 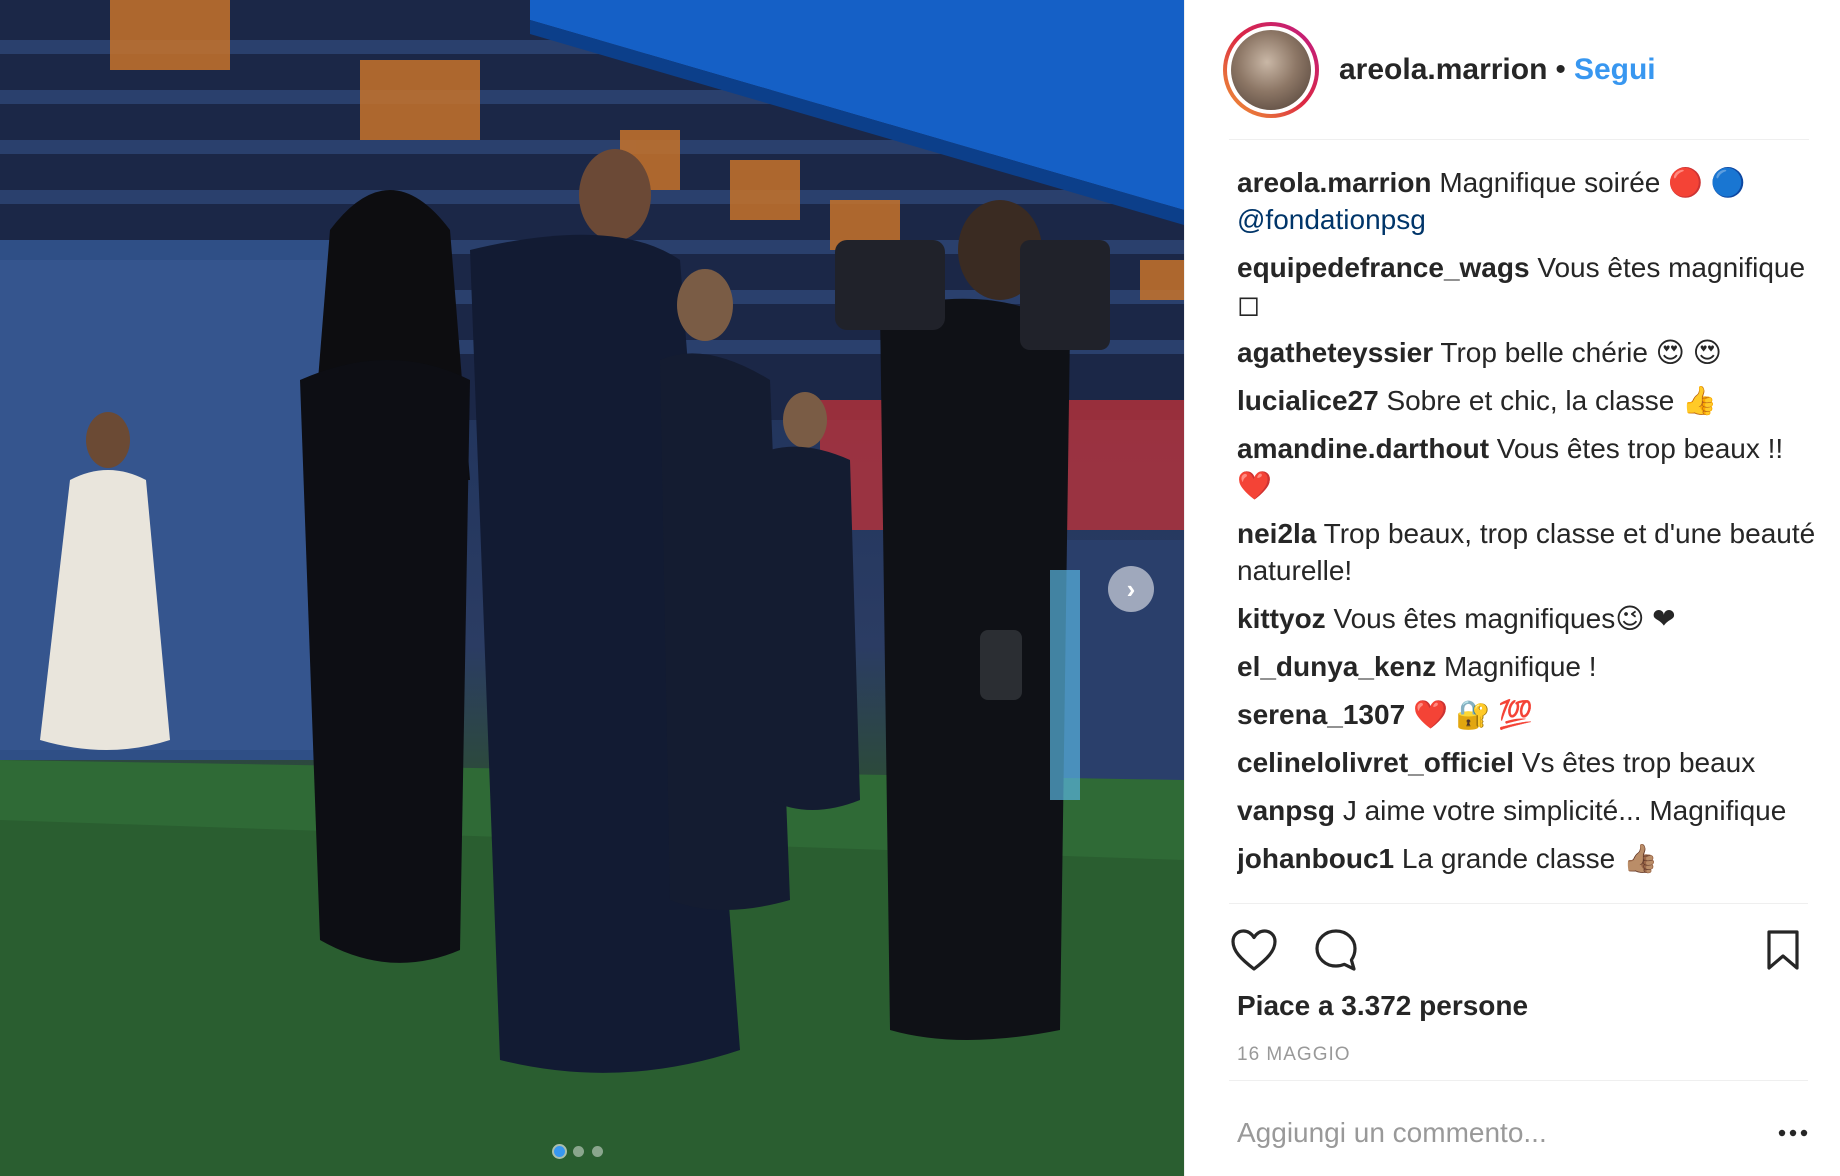 What do you see at coordinates (1375, 762) in the screenshot?
I see `comment-author: celinelolivret_officiel` at bounding box center [1375, 762].